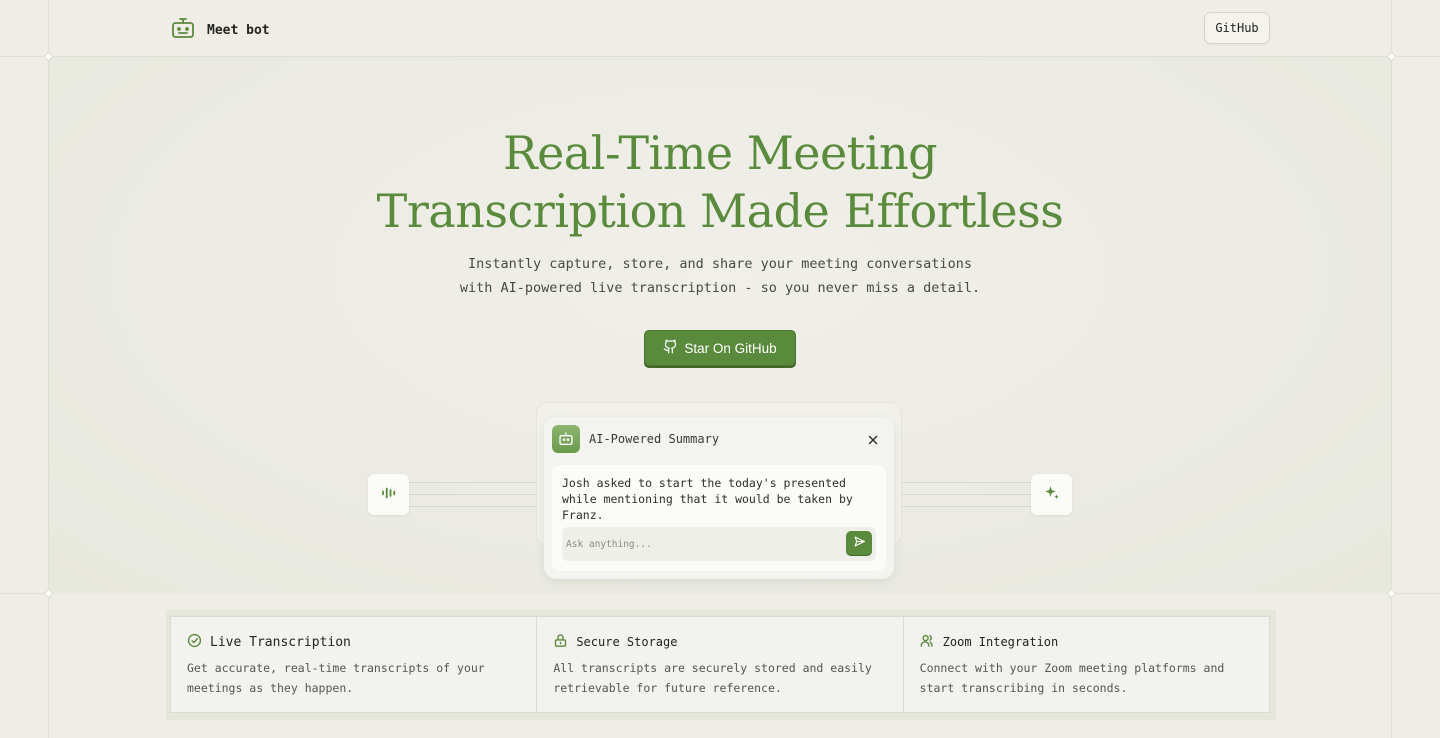  I want to click on hero-title-line-1: Real-Time Meeting, so click(720, 153).